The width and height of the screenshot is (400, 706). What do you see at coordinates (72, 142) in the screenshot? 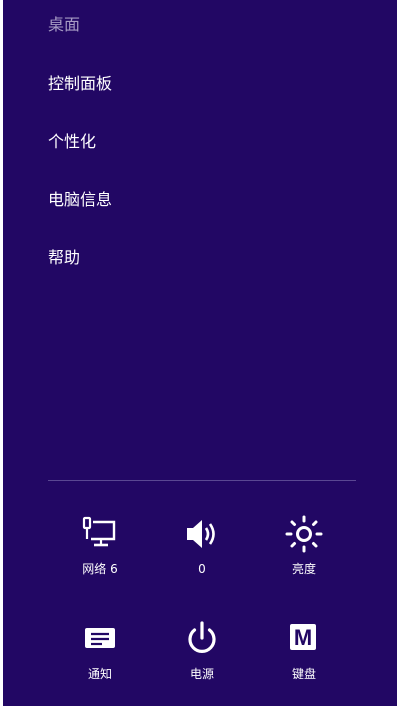
I see `menu-item-personalization: 个性化` at bounding box center [72, 142].